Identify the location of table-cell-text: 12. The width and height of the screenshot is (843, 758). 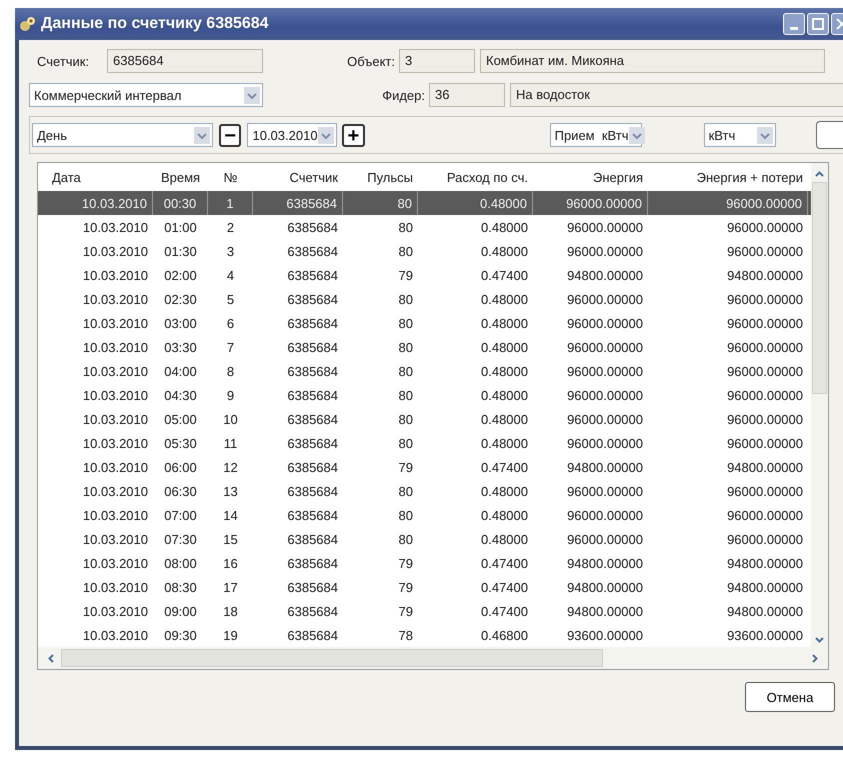
(230, 467).